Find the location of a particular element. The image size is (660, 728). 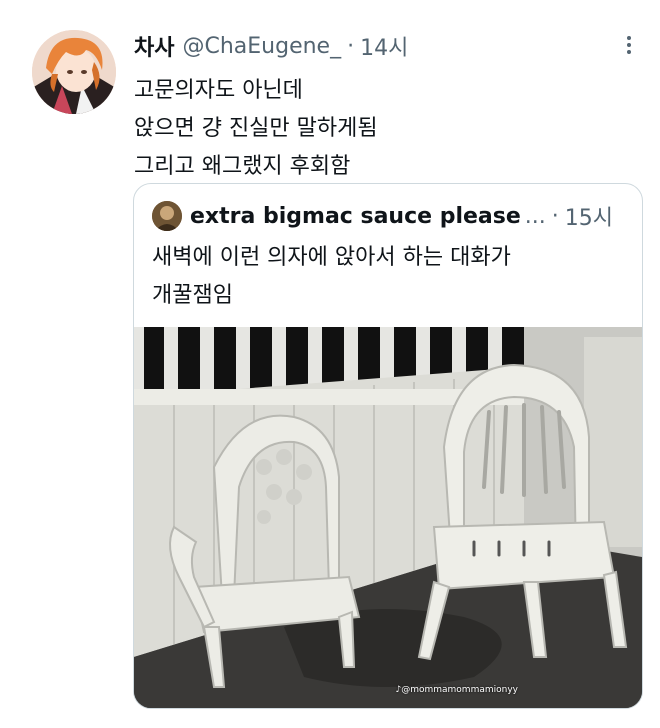

quoted-tweet-text: 새벽에 이런 의자에 앉아서 하는 대화가 개꿀잼임 is located at coordinates (331, 277).